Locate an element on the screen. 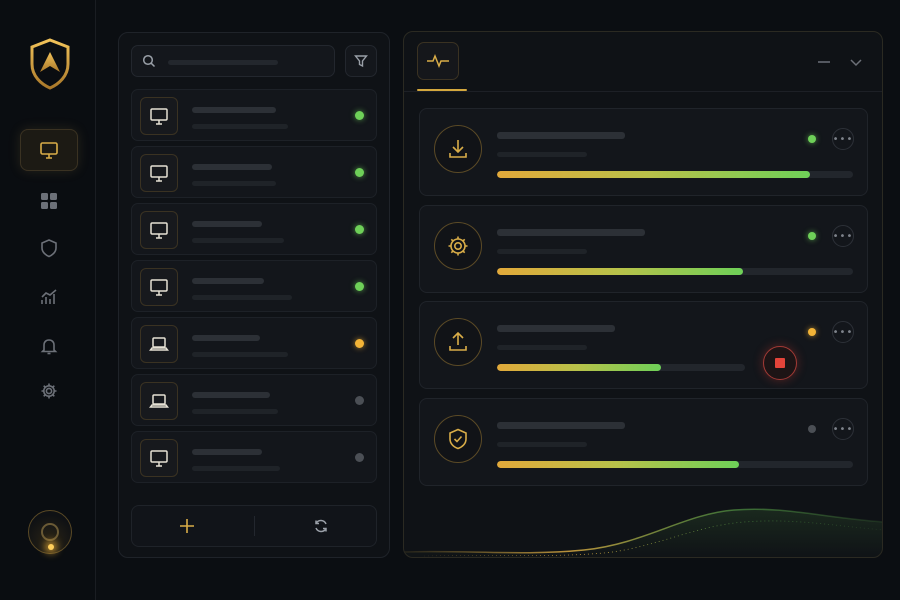  shield-arrow-icon is located at coordinates (50, 64).